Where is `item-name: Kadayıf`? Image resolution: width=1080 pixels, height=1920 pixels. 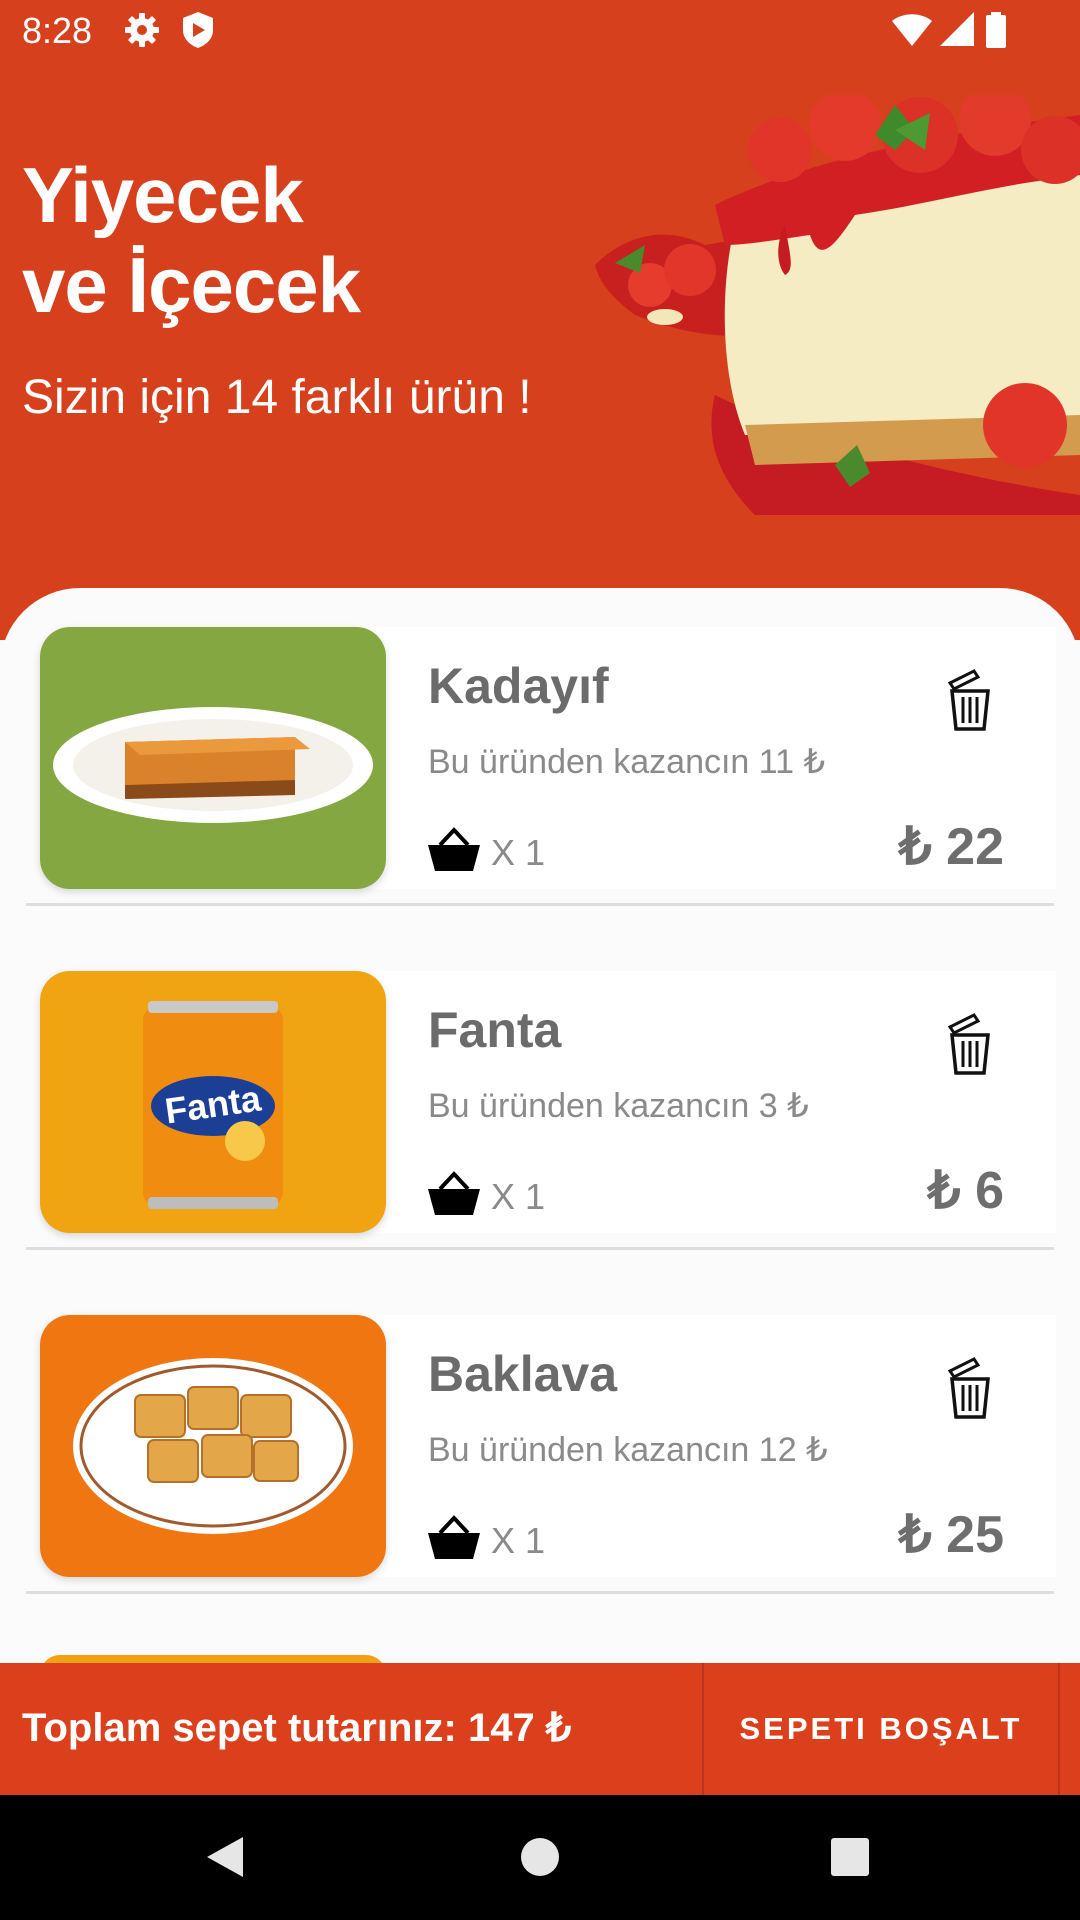 item-name: Kadayıf is located at coordinates (518, 686).